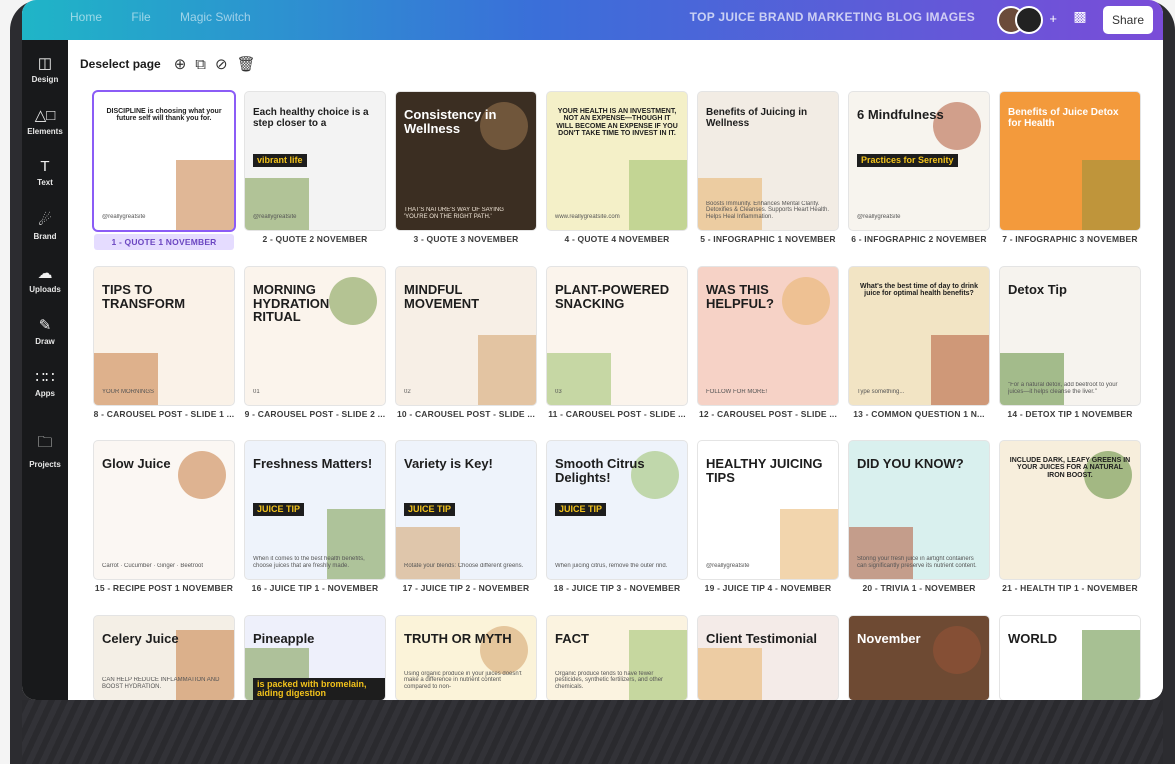 The height and width of the screenshot is (764, 1175). What do you see at coordinates (215, 17) in the screenshot?
I see `menu-magic-switch: Magic Switch` at bounding box center [215, 17].